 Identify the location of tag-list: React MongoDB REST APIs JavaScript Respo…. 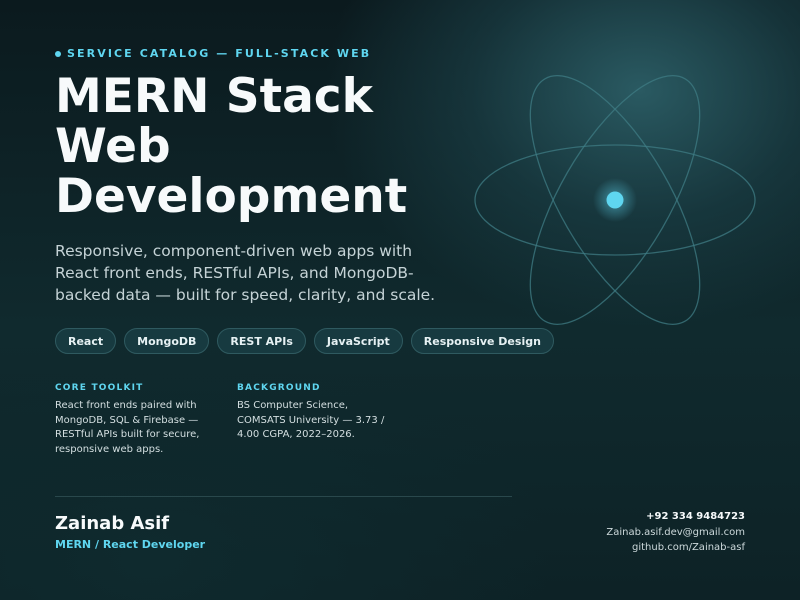
(304, 341).